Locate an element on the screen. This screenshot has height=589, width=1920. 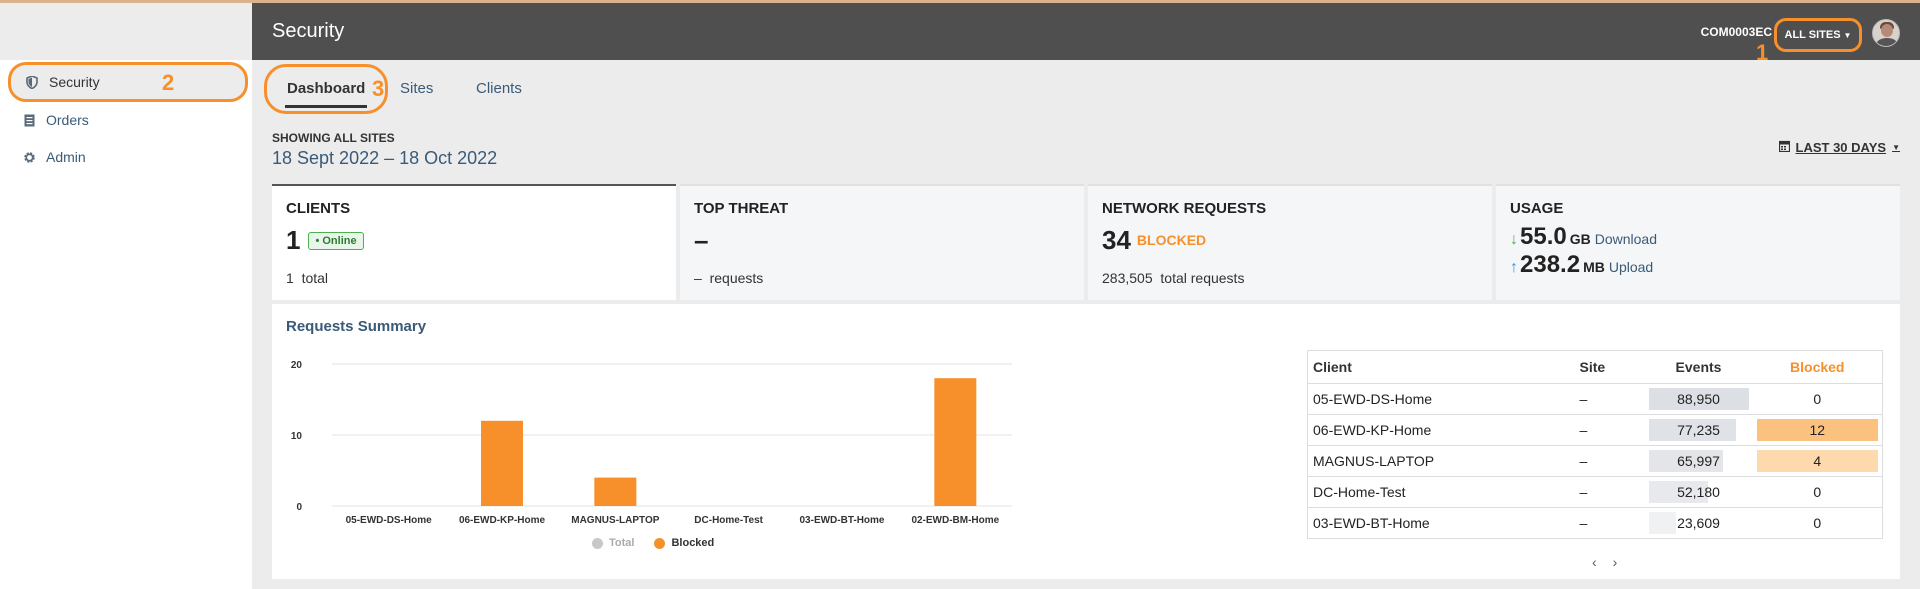
download-label: Download is located at coordinates (1625, 239).